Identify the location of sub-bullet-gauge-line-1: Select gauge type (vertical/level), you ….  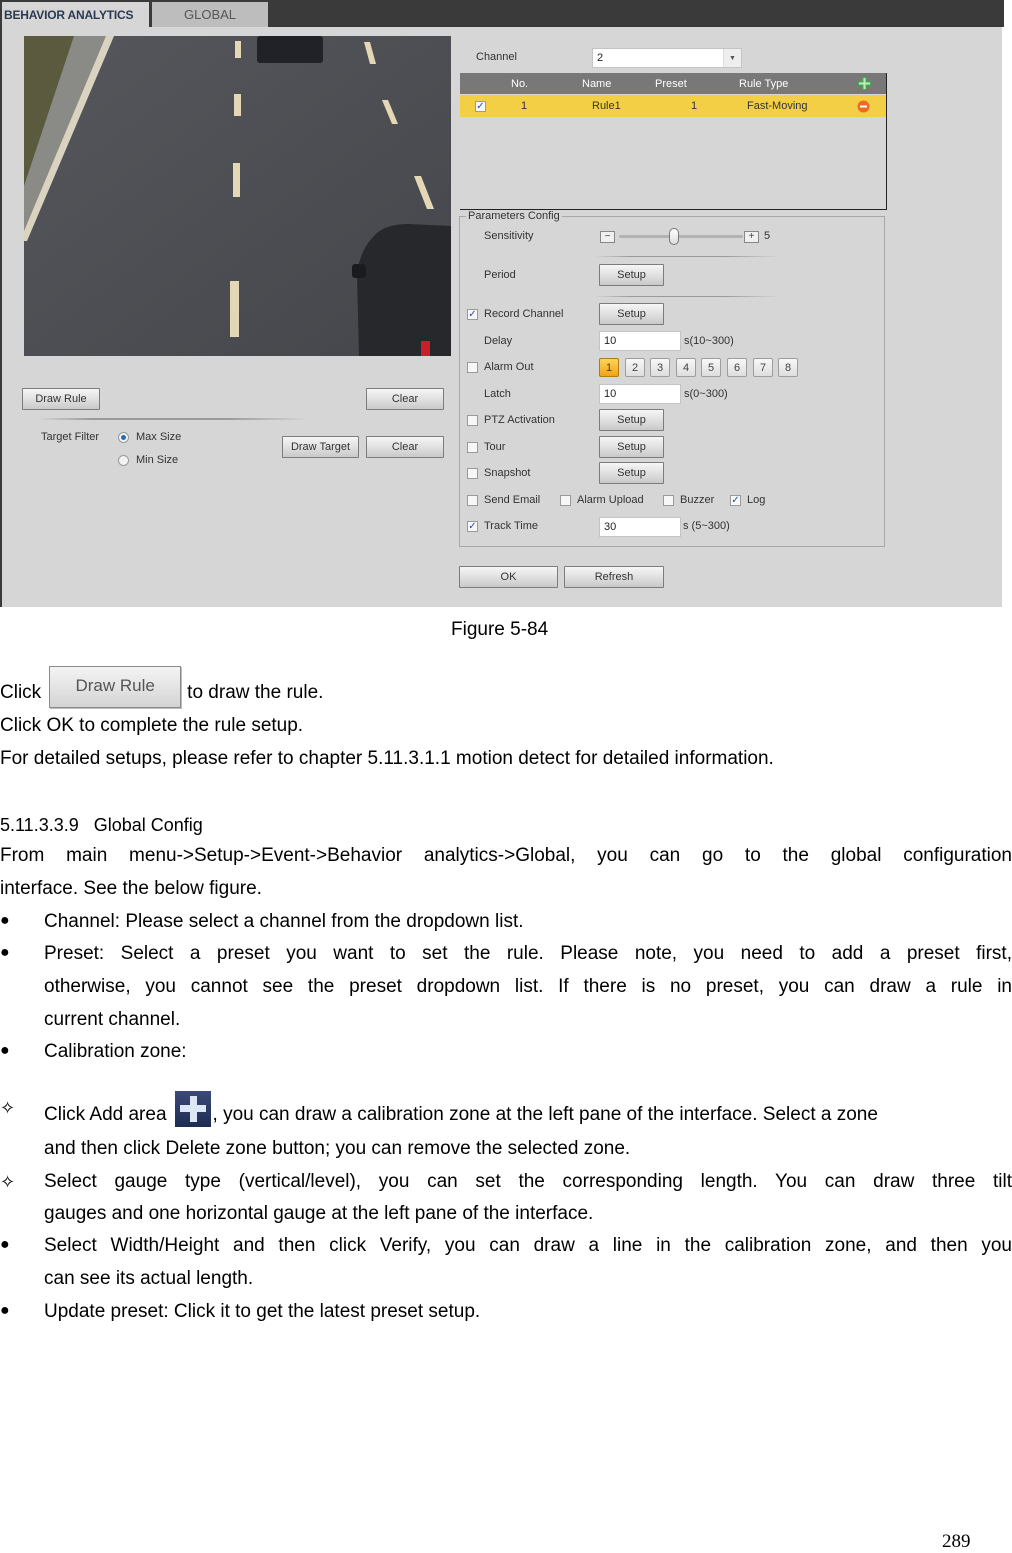
(528, 1181).